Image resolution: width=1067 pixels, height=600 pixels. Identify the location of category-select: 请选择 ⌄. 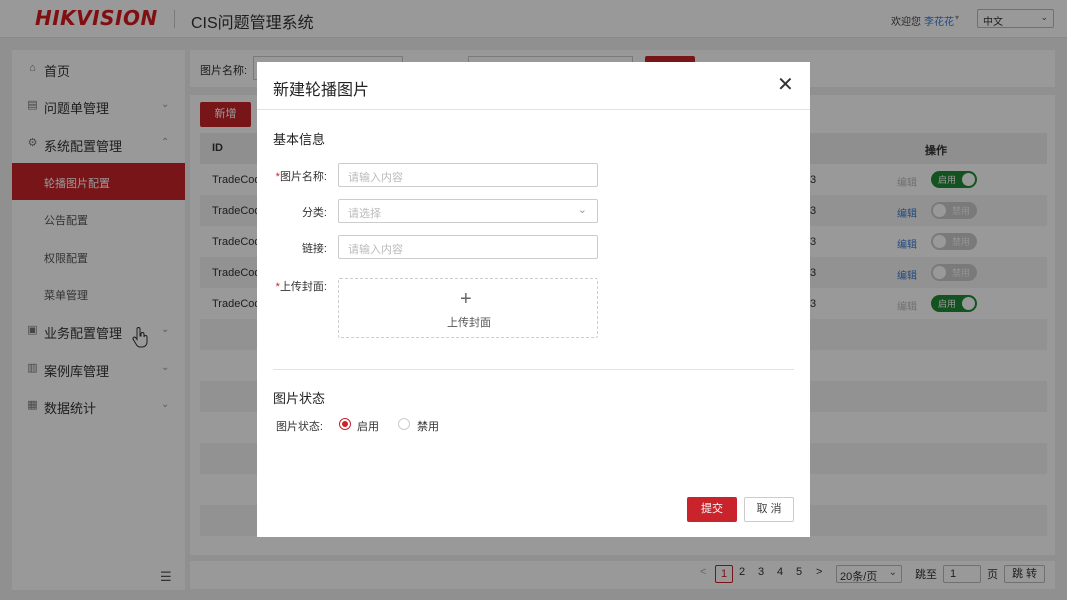
(468, 211).